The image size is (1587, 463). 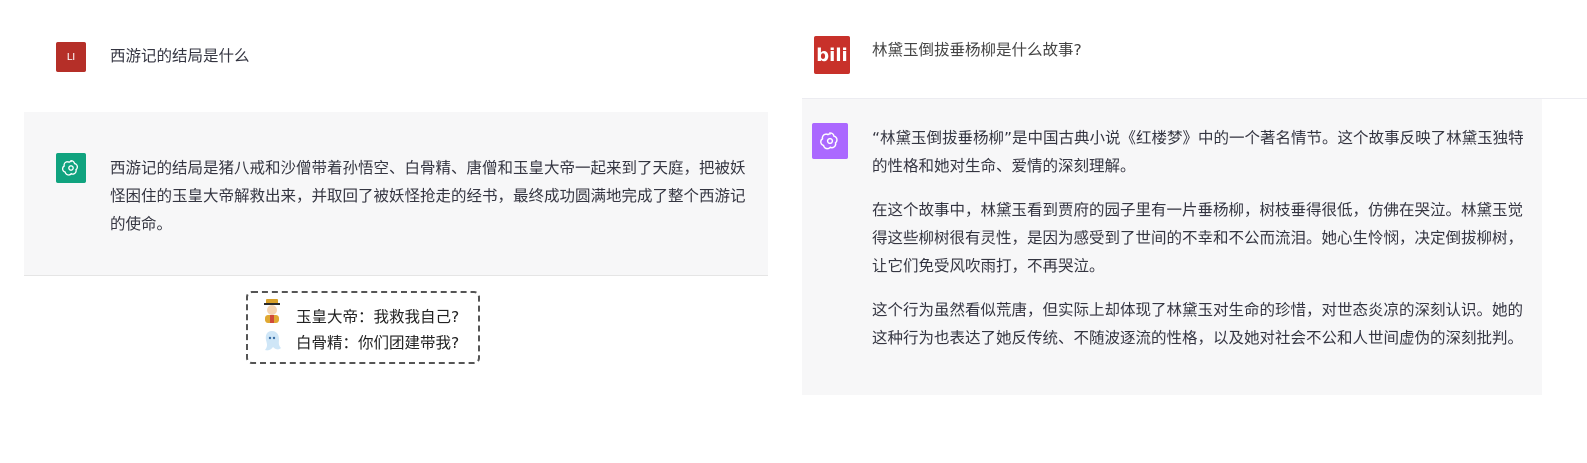 What do you see at coordinates (180, 56) in the screenshot?
I see `user-question: 西游记的结局是什么` at bounding box center [180, 56].